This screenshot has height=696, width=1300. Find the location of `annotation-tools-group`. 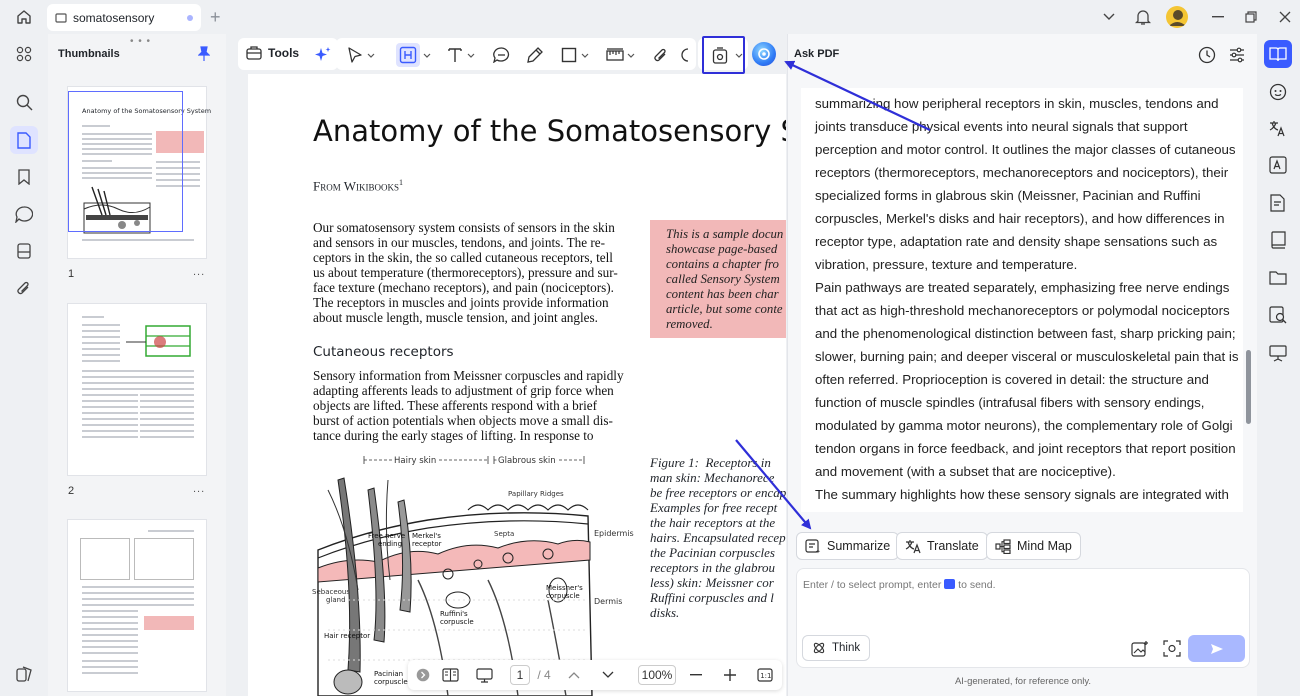

annotation-tools-group is located at coordinates (516, 54).